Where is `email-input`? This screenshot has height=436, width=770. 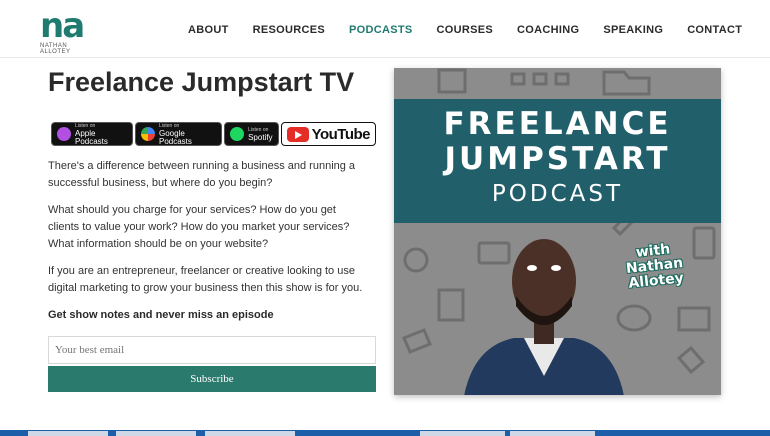 email-input is located at coordinates (212, 350).